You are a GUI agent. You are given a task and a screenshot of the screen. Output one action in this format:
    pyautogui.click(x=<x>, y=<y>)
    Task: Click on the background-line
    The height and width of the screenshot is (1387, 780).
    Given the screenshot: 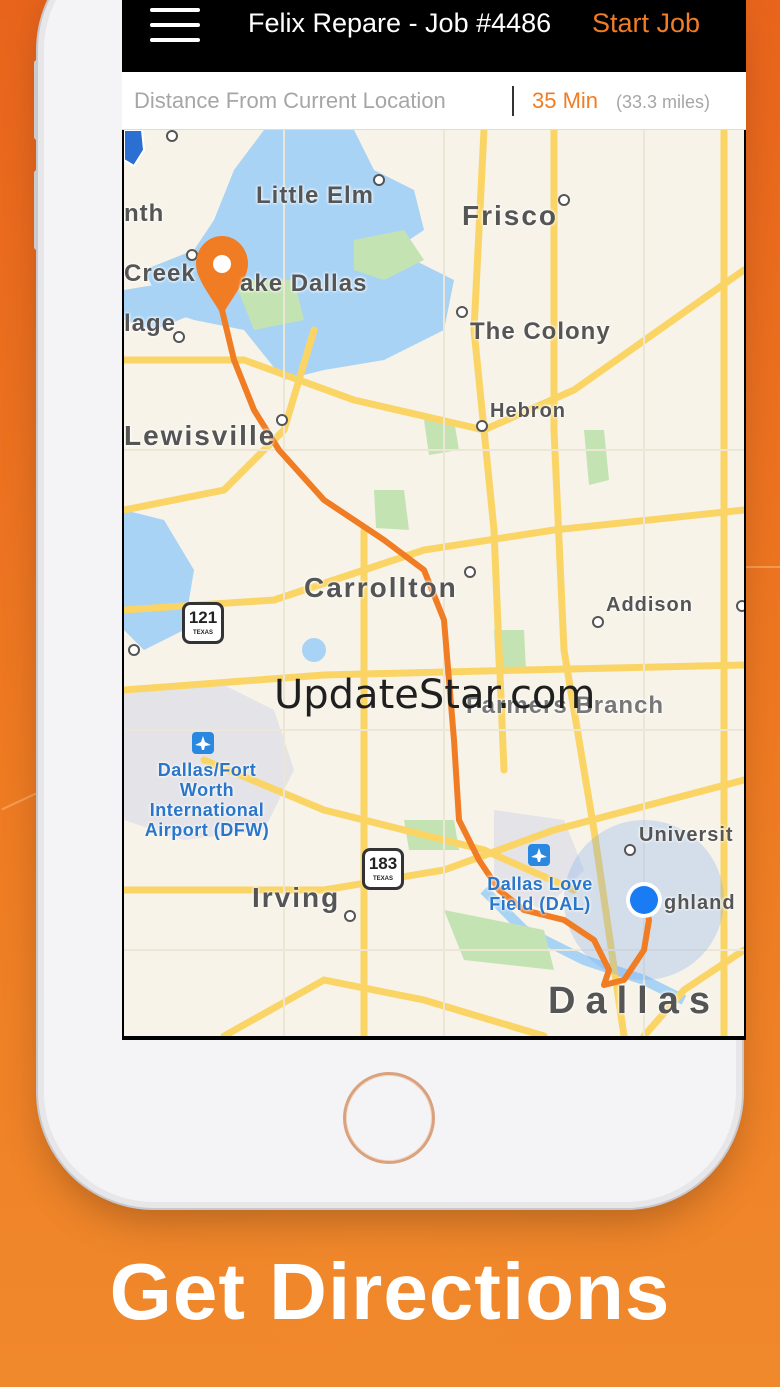 What is the action you would take?
    pyautogui.click(x=760, y=567)
    